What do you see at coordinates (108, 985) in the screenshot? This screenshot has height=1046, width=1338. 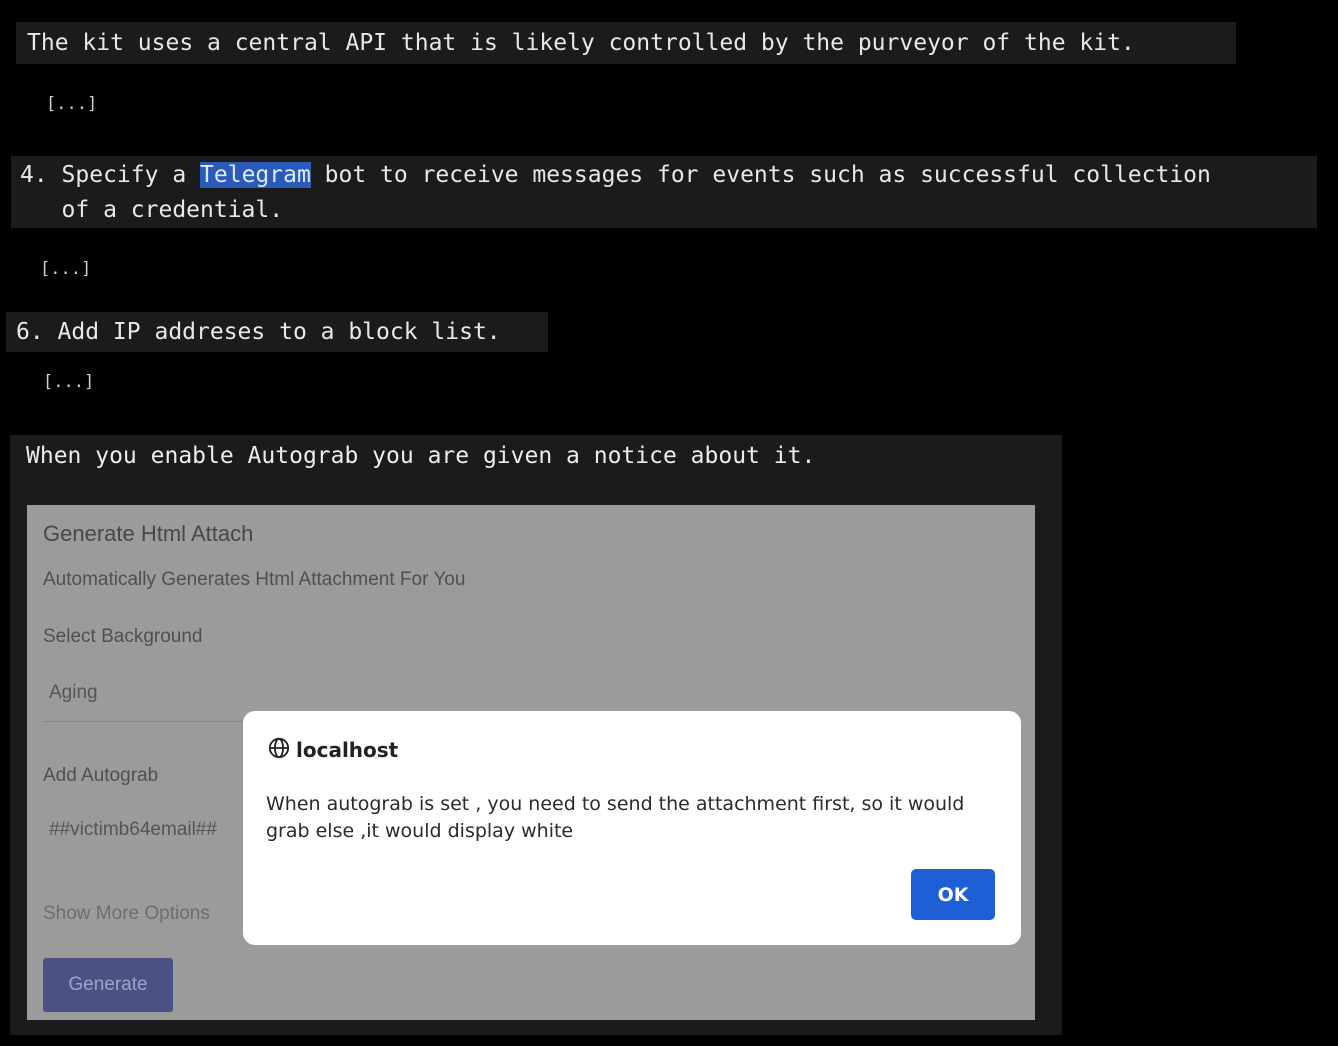 I see `generate-button: Generate` at bounding box center [108, 985].